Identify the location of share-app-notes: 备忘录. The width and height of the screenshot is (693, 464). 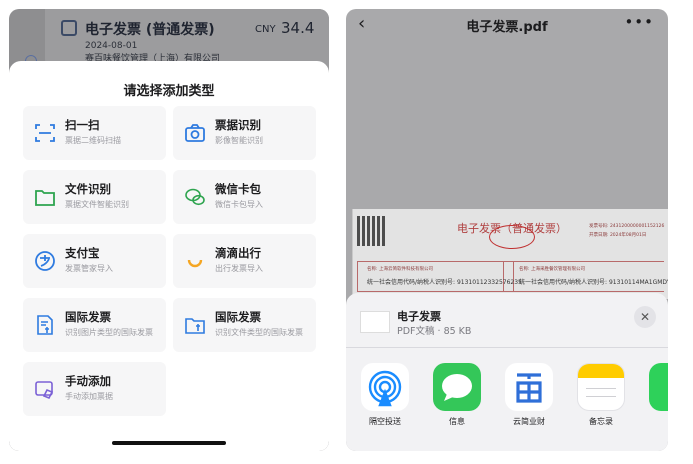
(601, 395).